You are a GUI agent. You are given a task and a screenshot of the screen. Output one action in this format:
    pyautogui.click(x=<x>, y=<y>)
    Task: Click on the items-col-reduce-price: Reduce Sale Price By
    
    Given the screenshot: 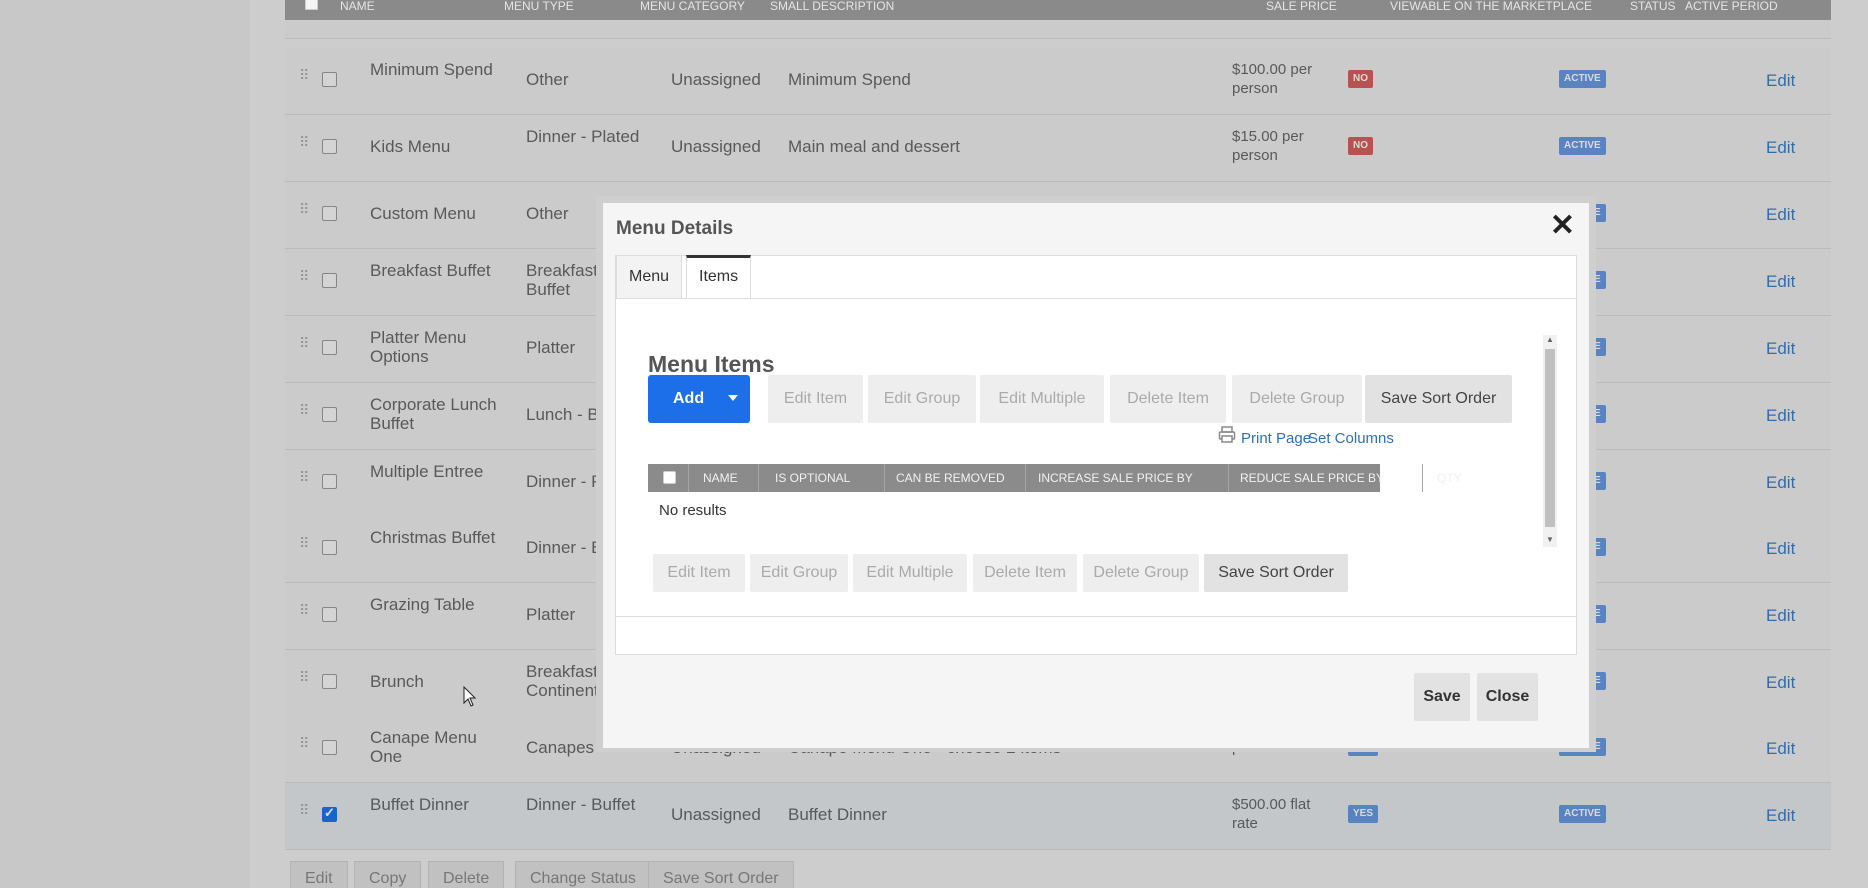 What is the action you would take?
    pyautogui.click(x=1312, y=478)
    